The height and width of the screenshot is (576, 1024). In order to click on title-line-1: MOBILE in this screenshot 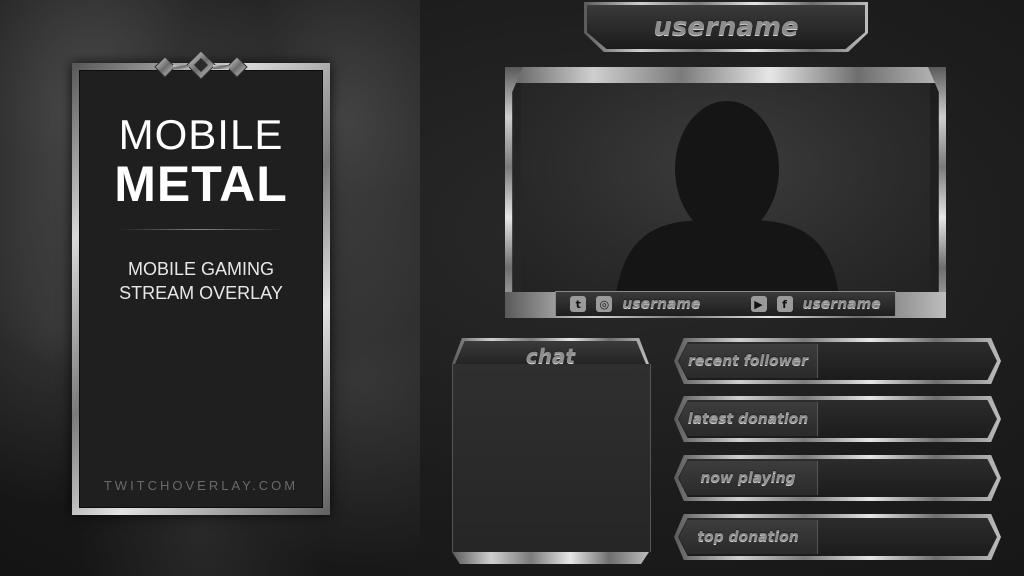, I will do `click(201, 134)`.